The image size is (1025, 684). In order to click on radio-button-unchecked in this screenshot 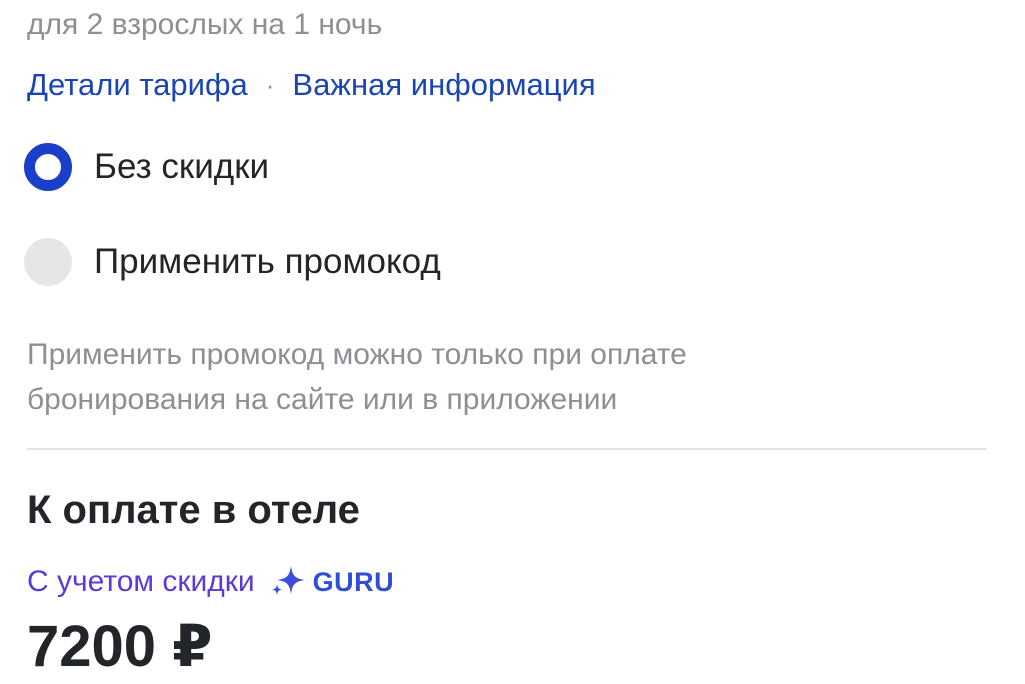, I will do `click(48, 262)`.